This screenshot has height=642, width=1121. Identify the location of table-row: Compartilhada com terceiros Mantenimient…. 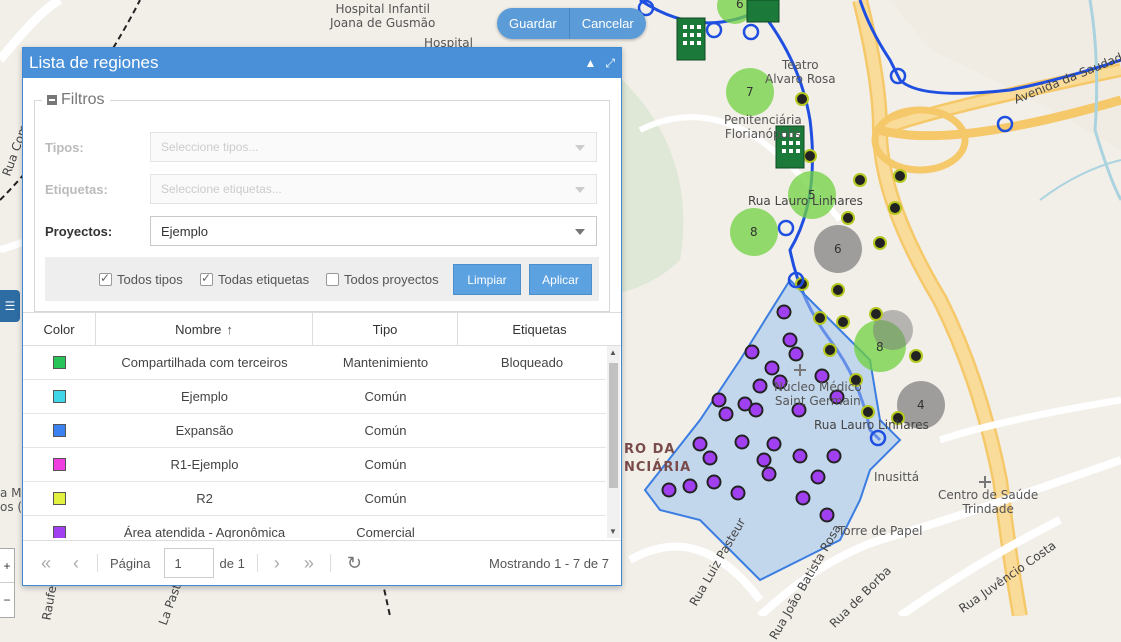
(314, 363).